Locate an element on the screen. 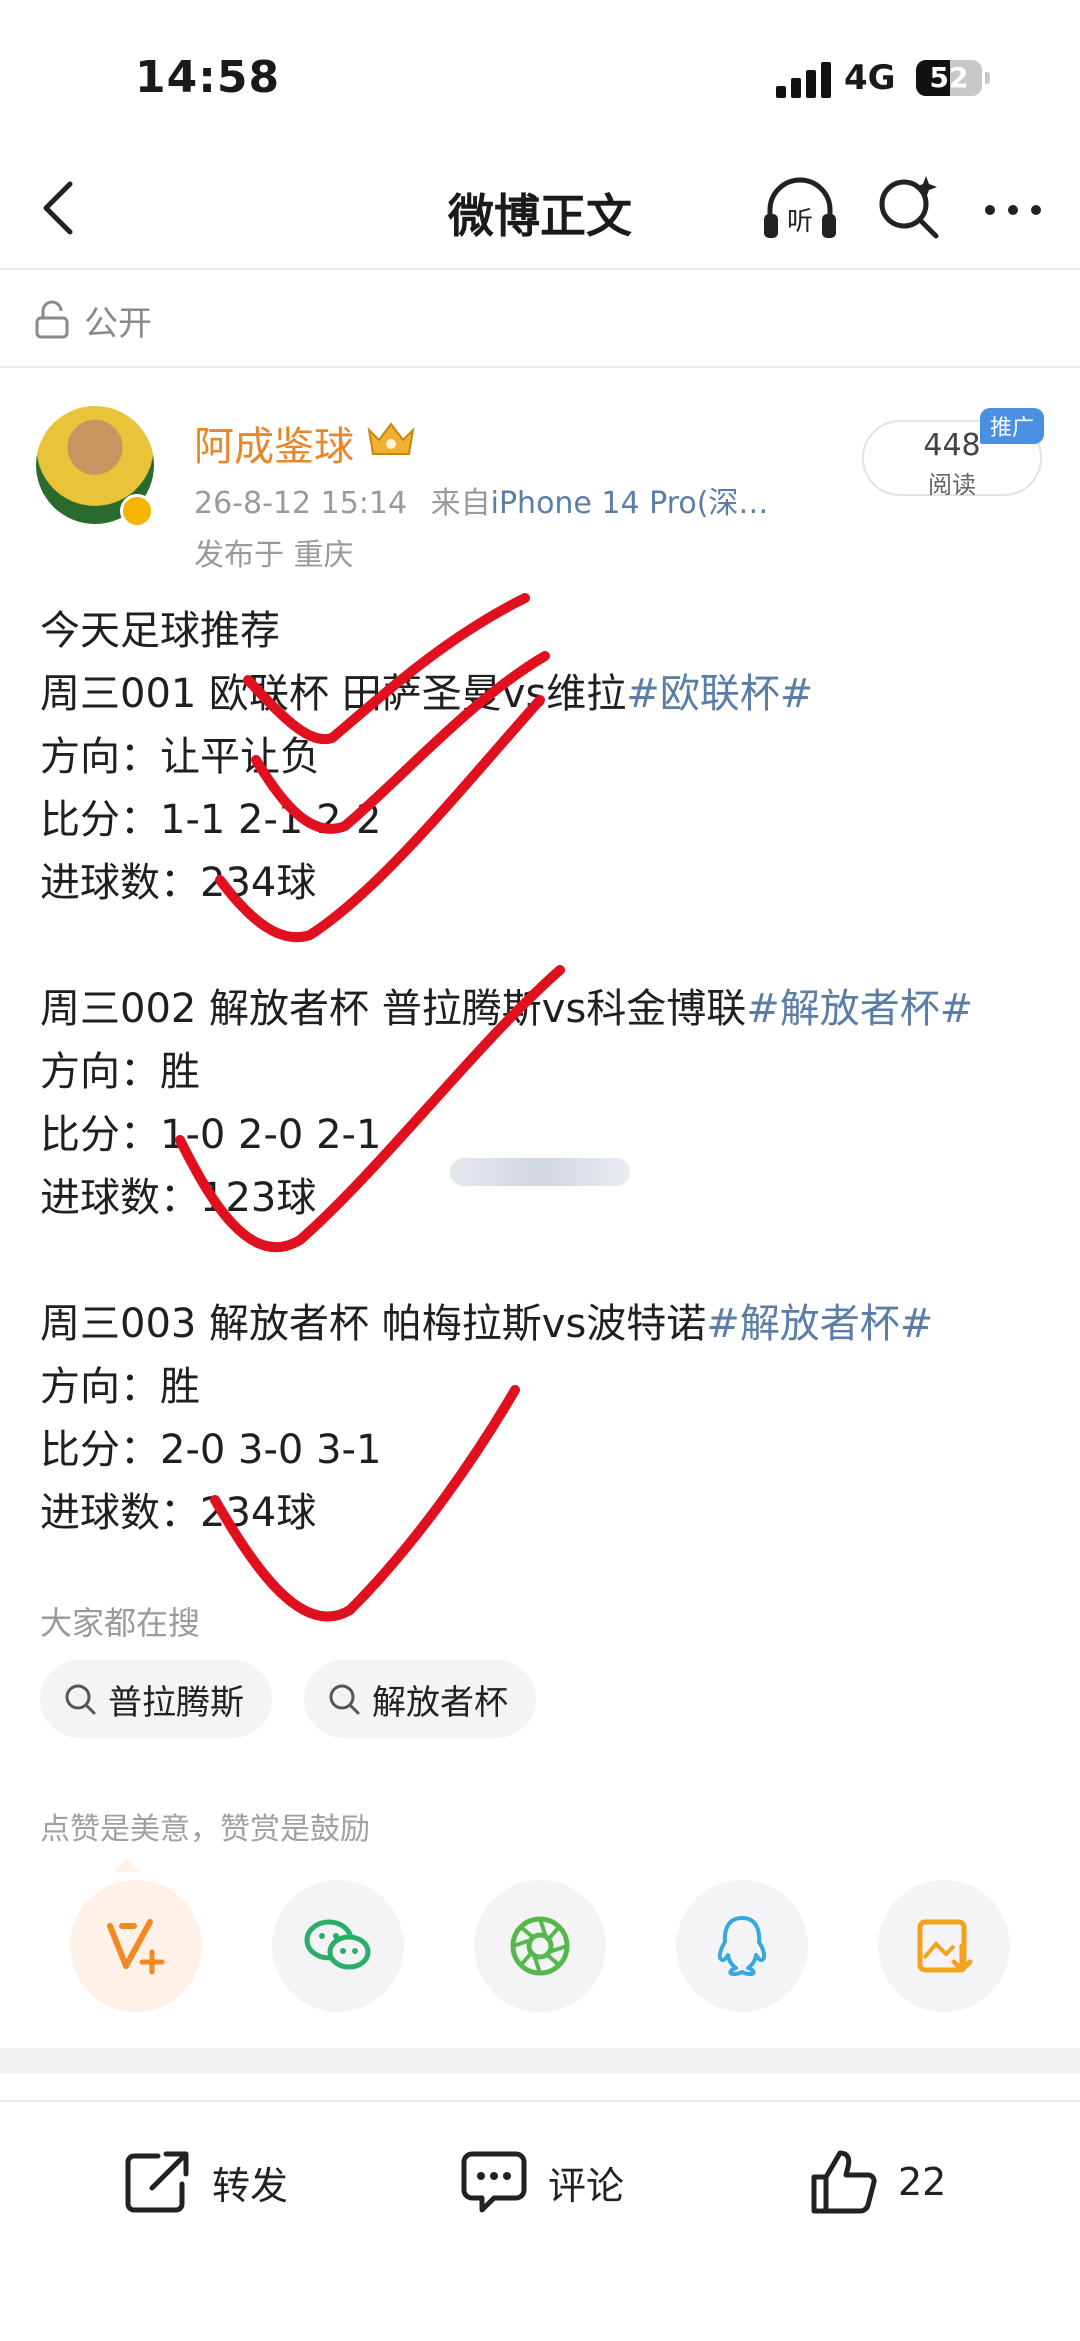 The width and height of the screenshot is (1080, 2341). reward-icon is located at coordinates (136, 1947).